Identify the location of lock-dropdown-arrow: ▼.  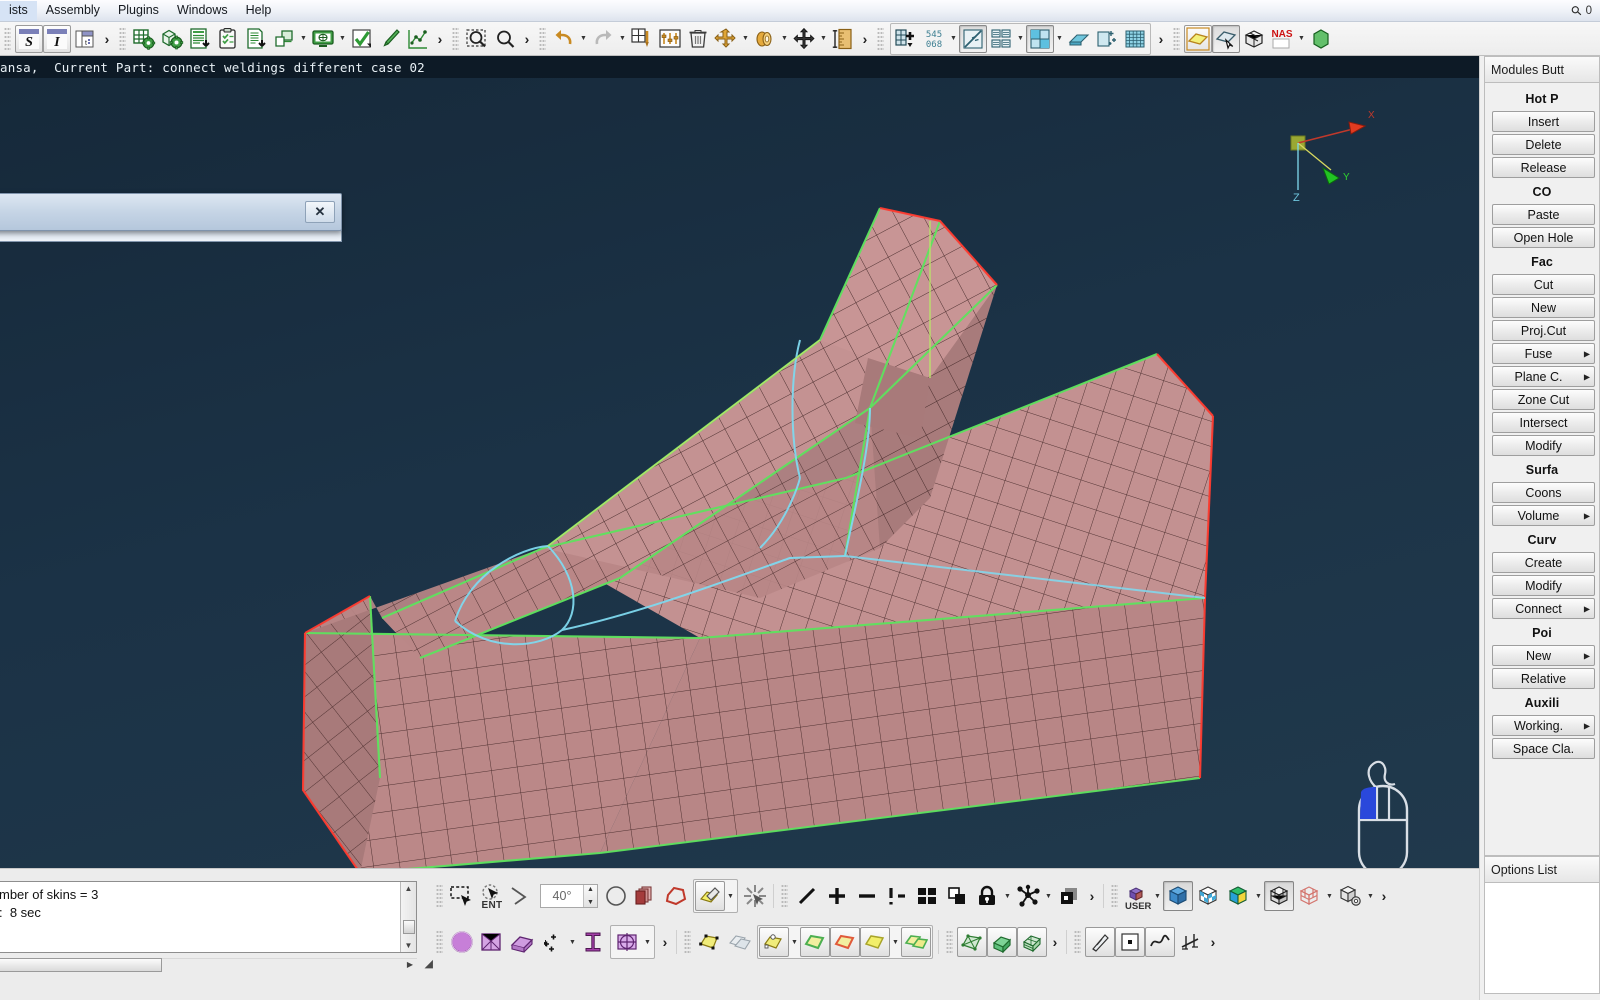
(1007, 896).